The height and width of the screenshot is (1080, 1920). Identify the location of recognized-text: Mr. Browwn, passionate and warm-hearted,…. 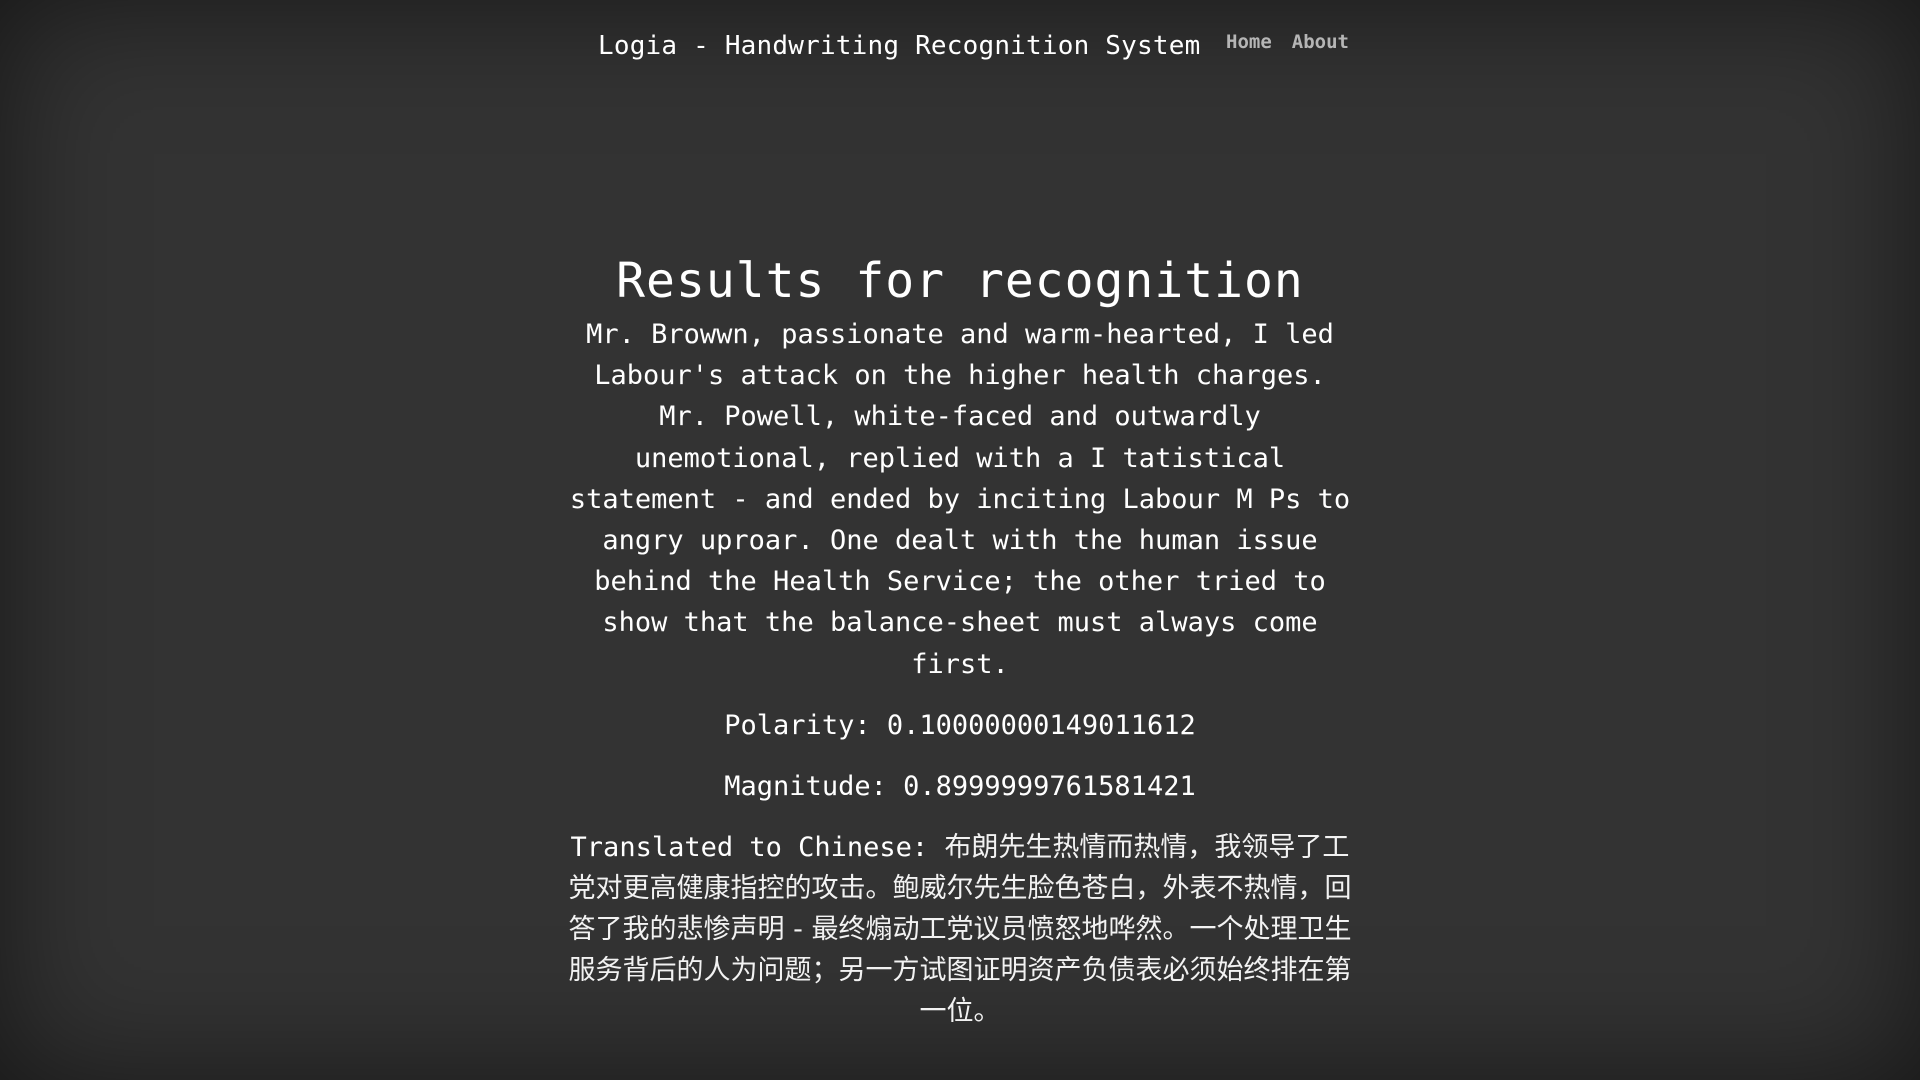
(960, 499).